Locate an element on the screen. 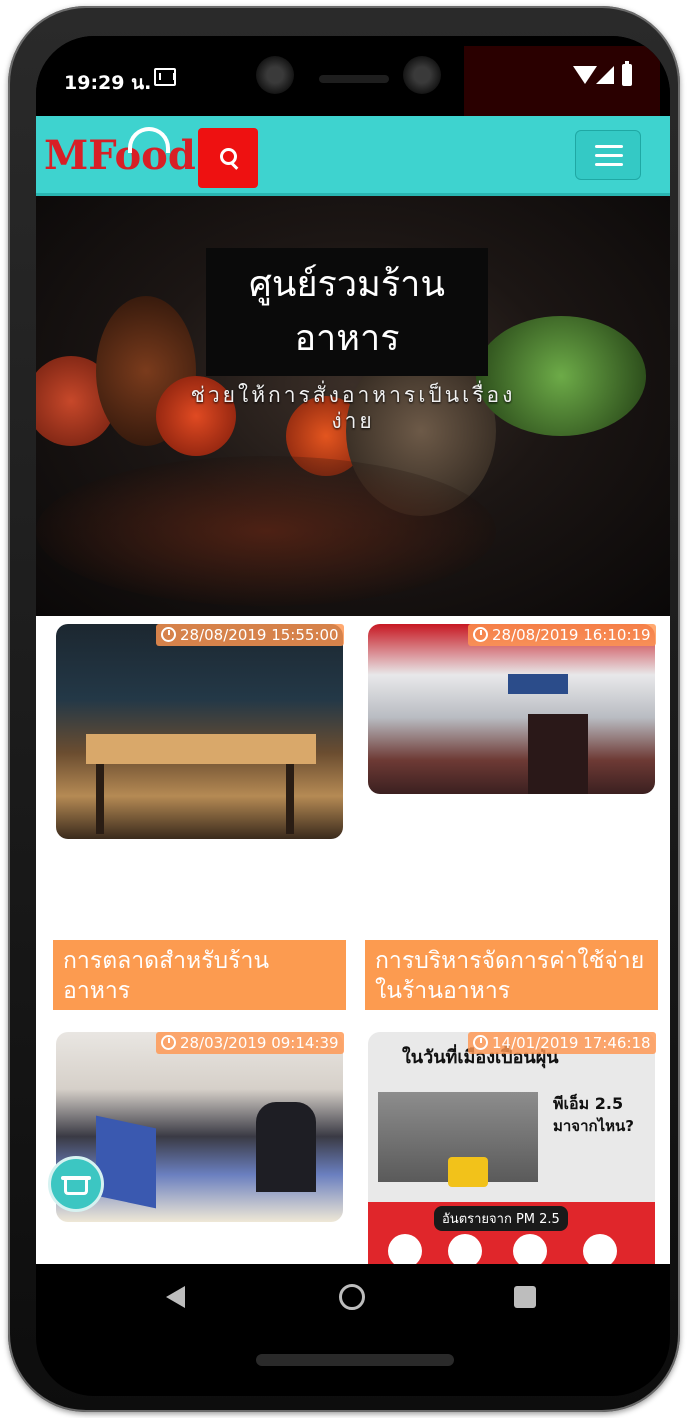 This screenshot has height=1418, width=689. article-date: 14/01/2019 17:46:18 is located at coordinates (562, 1043).